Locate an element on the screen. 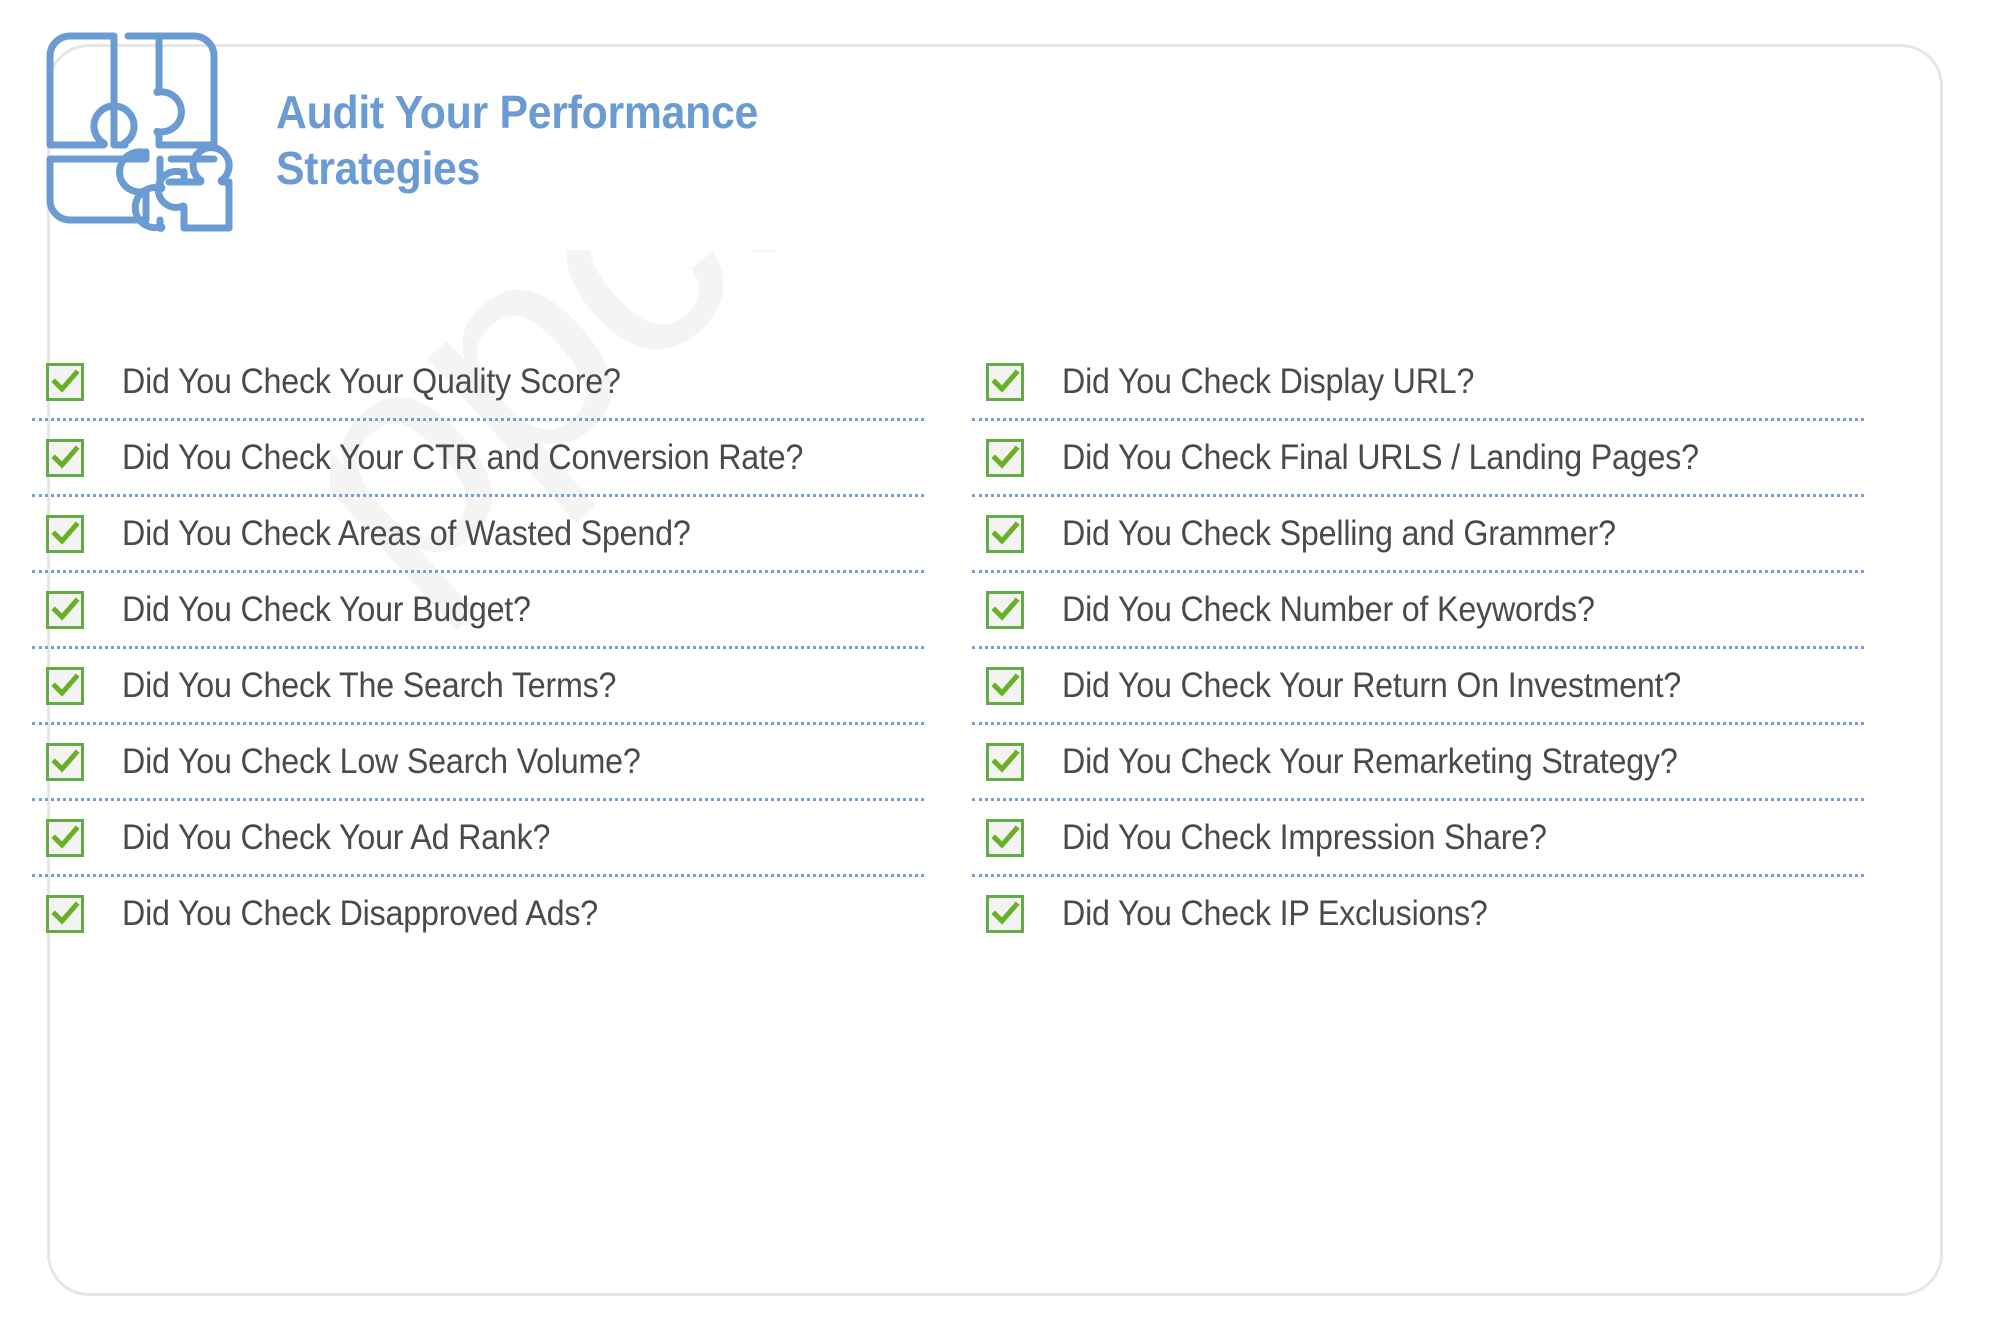  checklist-row: Did You Check Number of Keywords? is located at coordinates (1418, 611).